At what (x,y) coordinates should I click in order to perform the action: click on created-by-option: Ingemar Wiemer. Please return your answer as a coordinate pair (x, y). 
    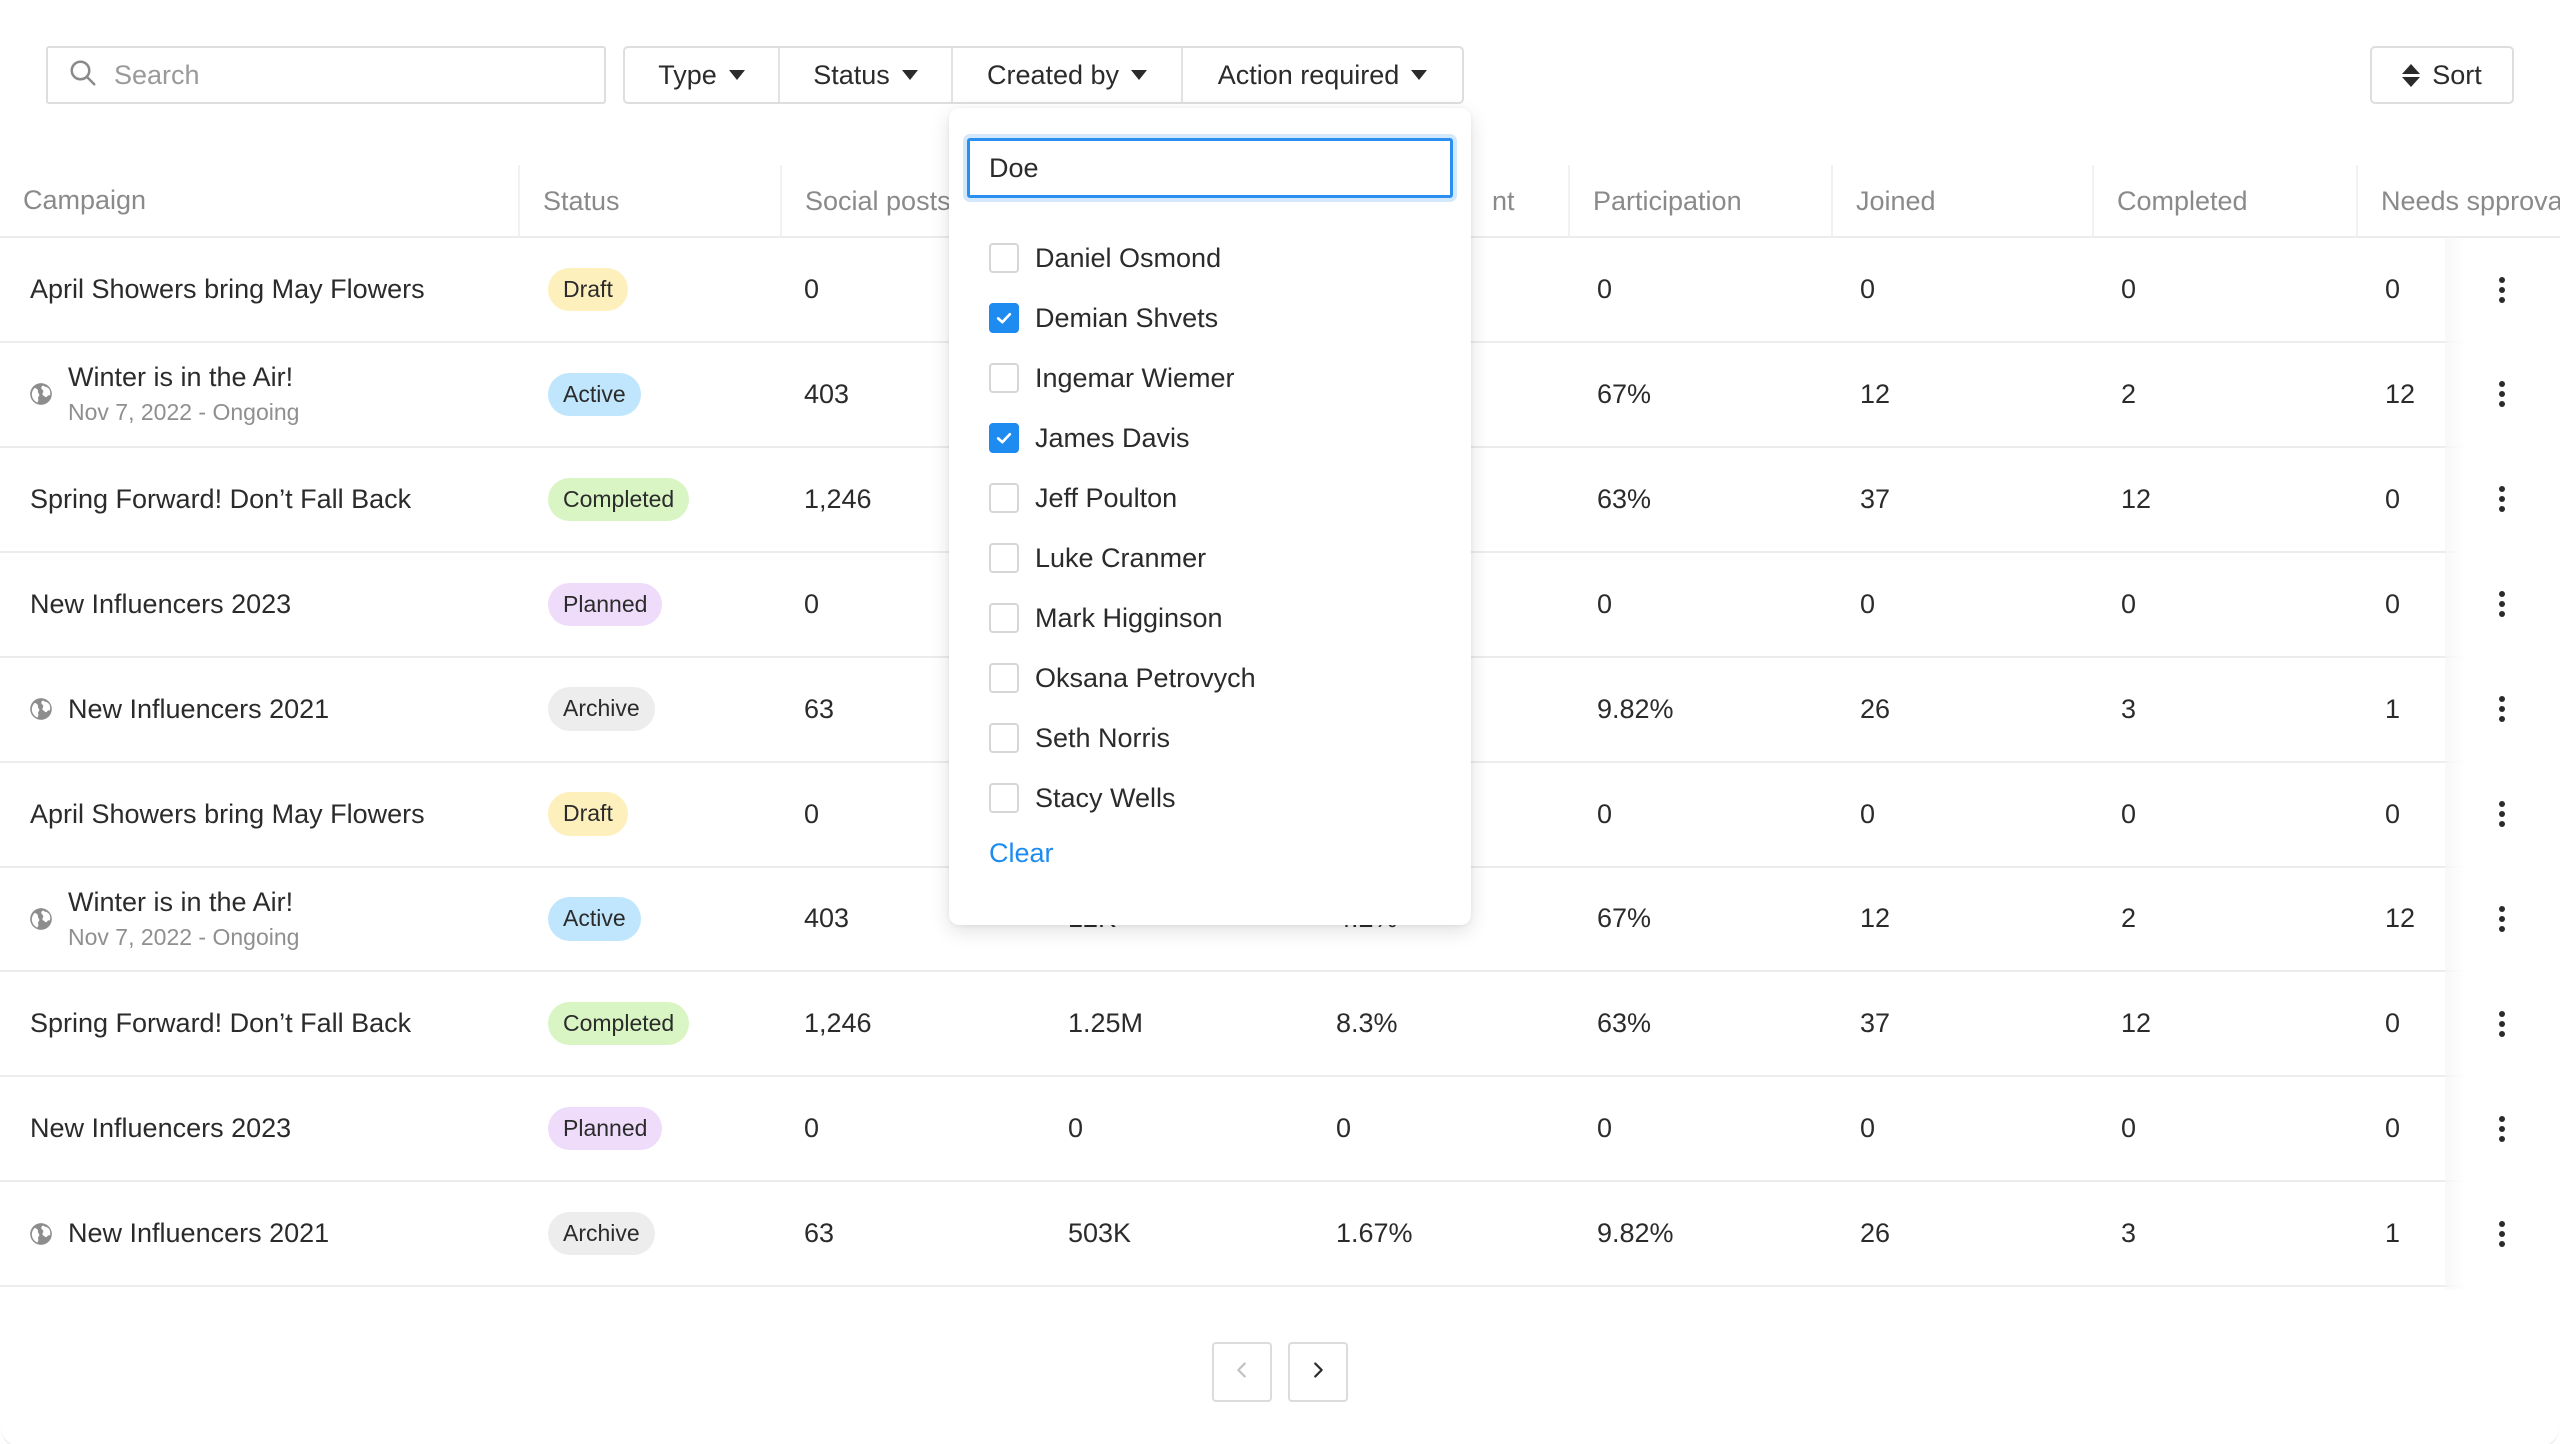
    Looking at the image, I should click on (1219, 378).